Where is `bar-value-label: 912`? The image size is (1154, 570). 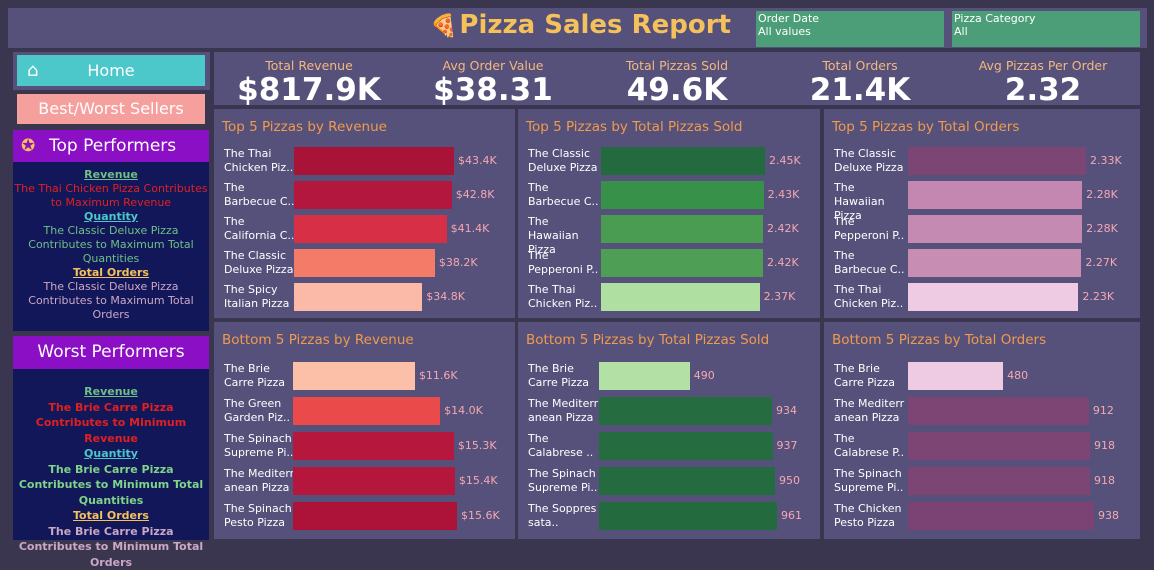 bar-value-label: 912 is located at coordinates (1103, 411).